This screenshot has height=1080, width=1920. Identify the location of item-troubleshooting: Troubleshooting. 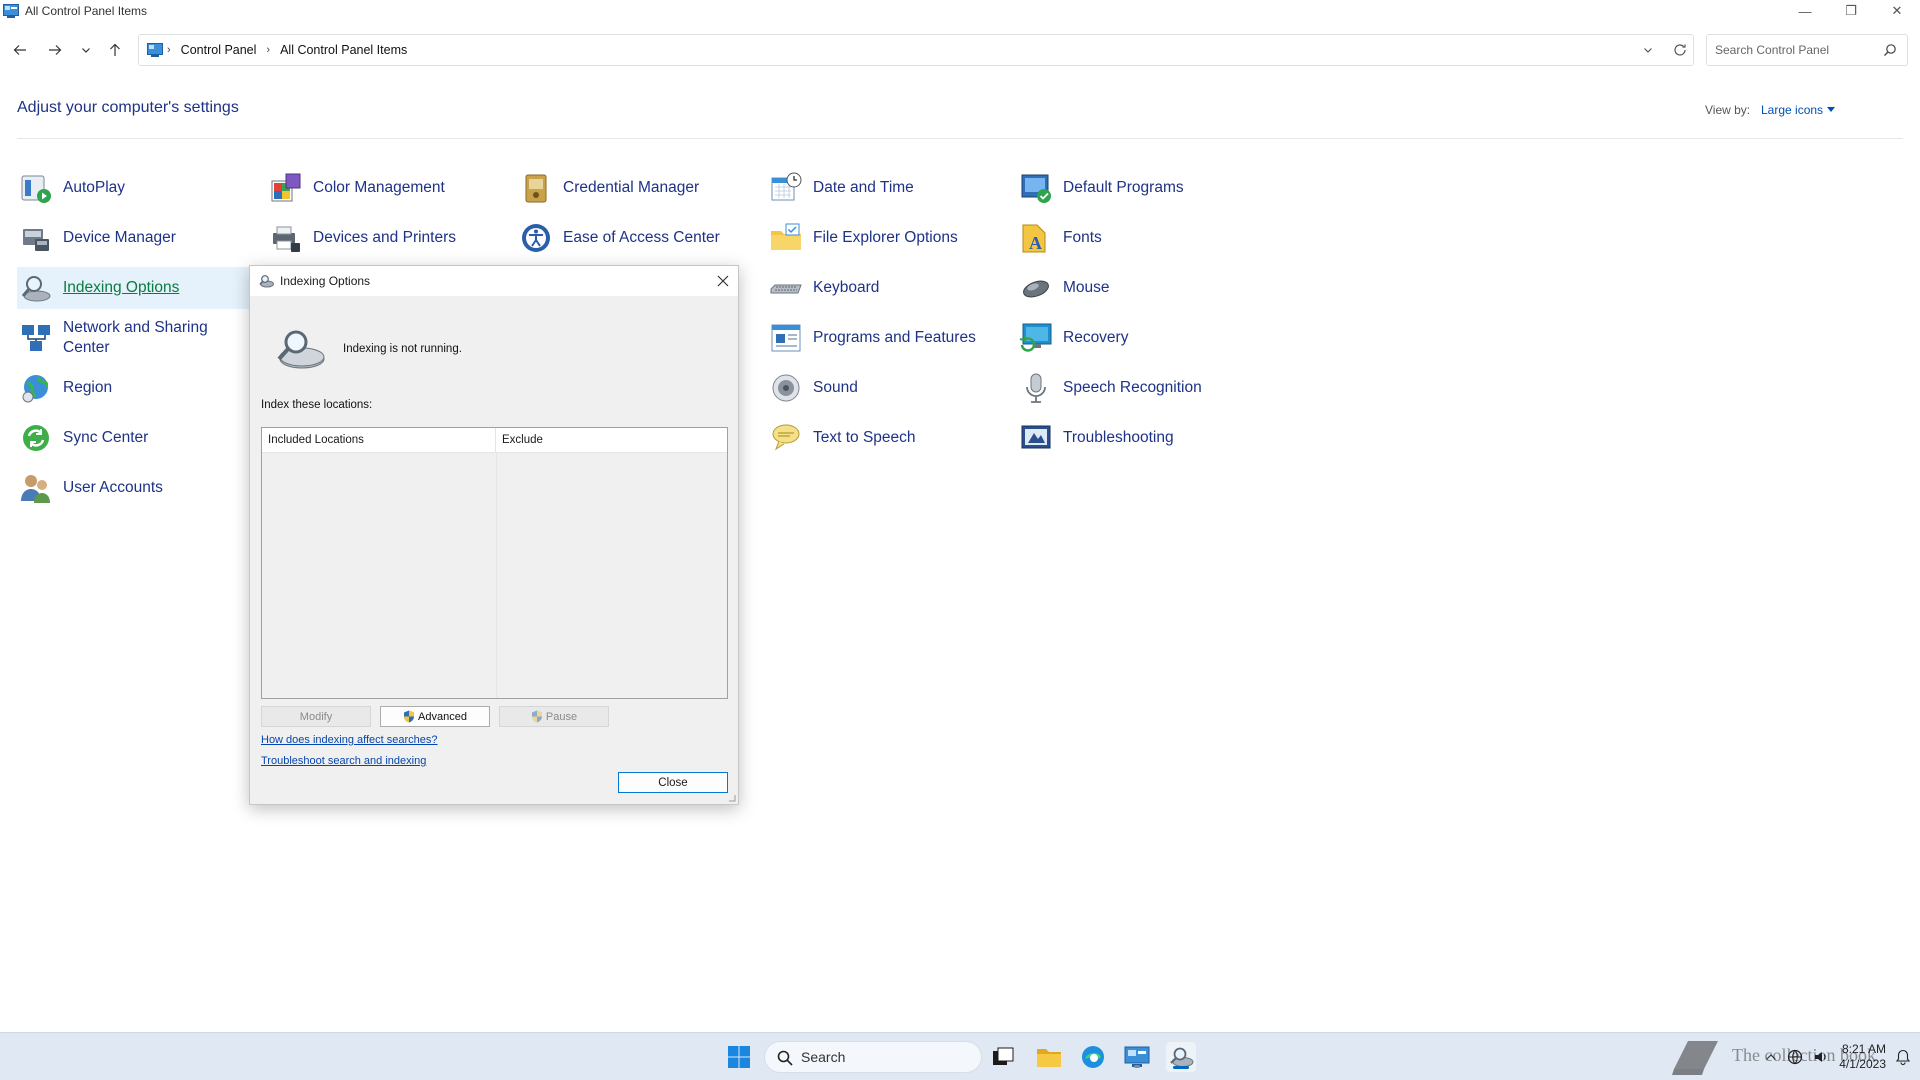
(1137, 438).